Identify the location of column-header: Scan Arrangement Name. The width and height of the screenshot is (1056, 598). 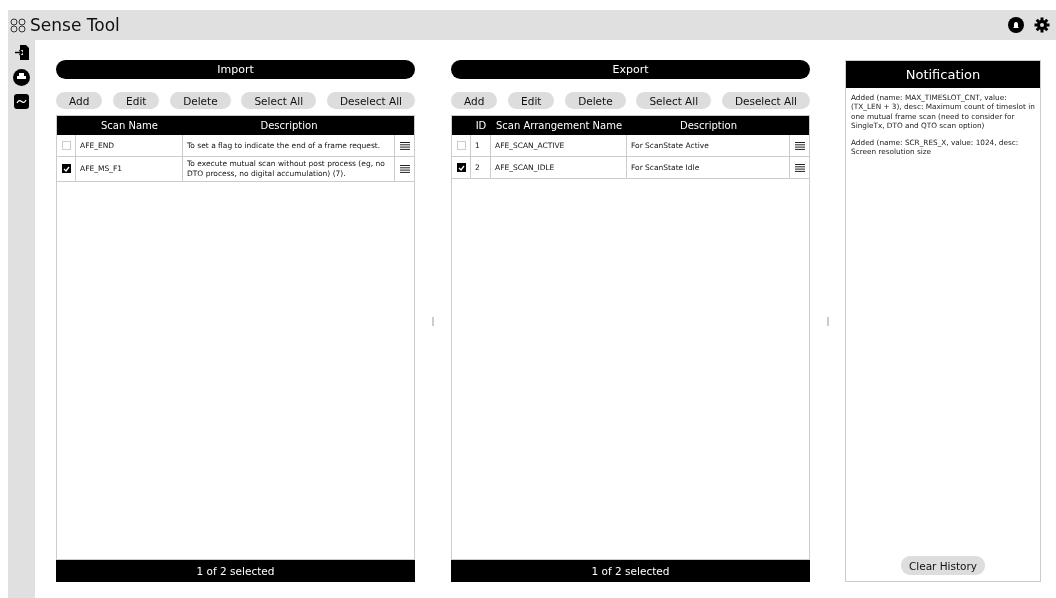
(559, 125).